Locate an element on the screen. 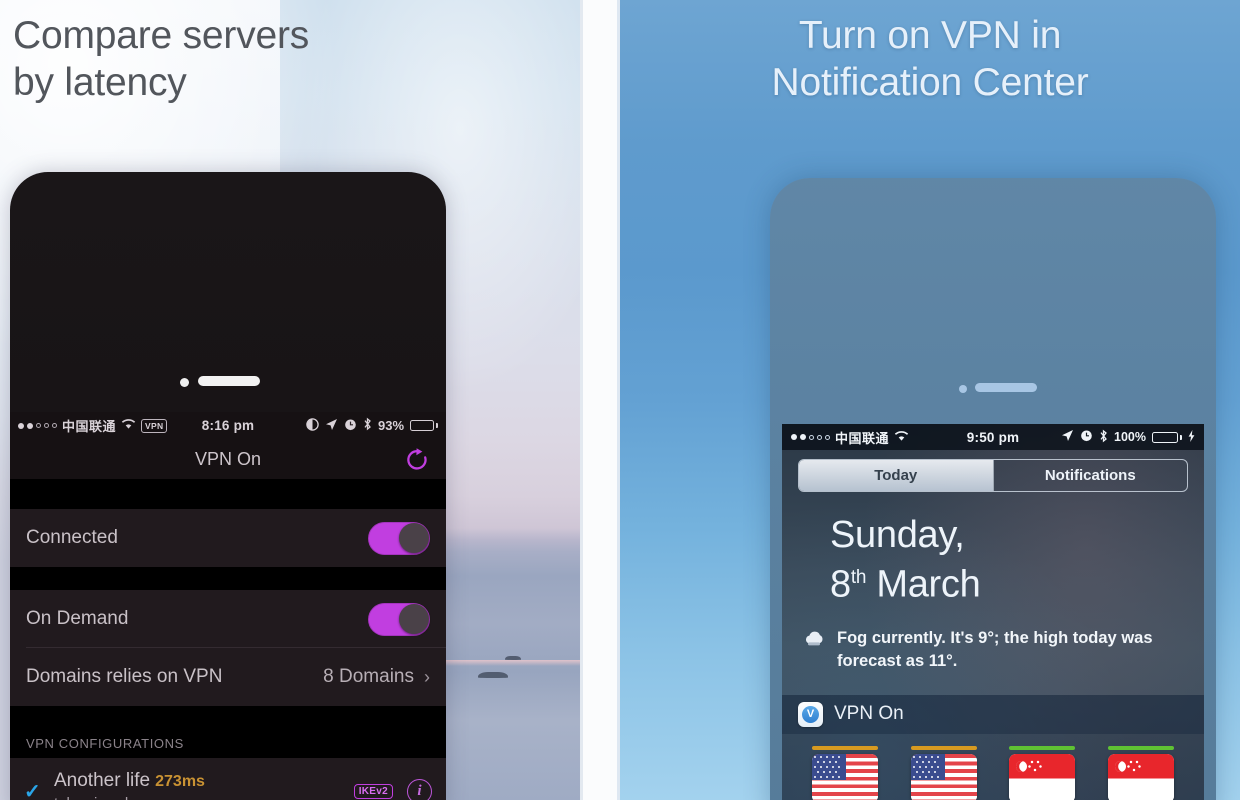  tab-today: Today is located at coordinates (896, 475).